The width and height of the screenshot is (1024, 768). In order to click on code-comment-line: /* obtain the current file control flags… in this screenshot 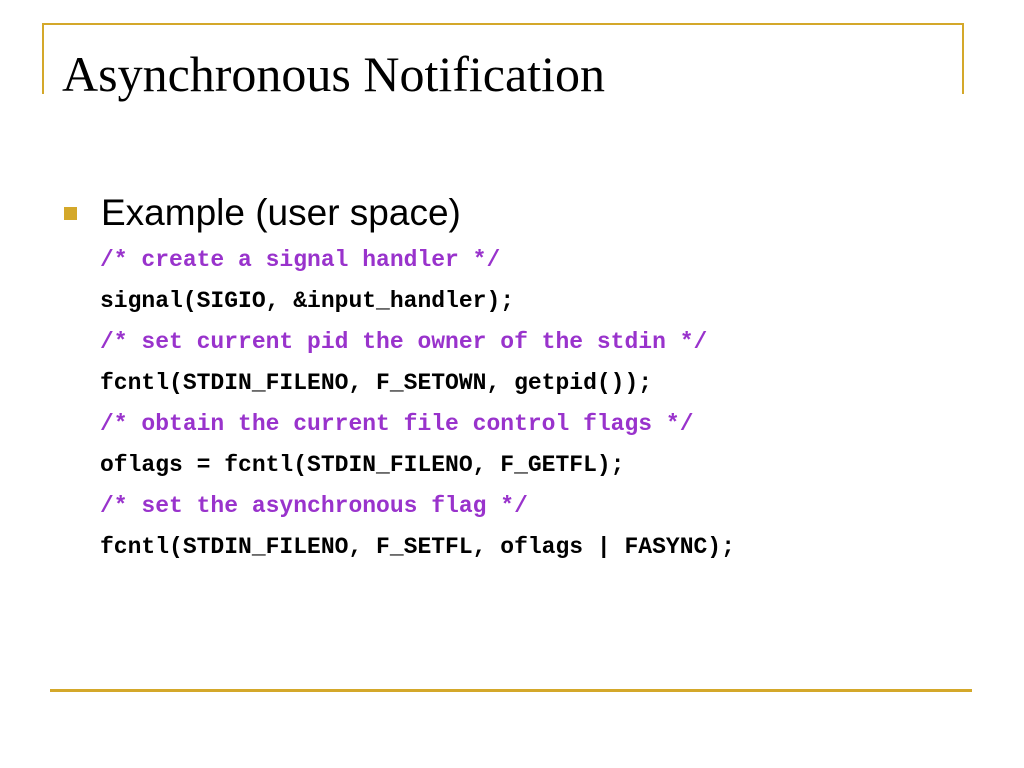, I will do `click(397, 424)`.